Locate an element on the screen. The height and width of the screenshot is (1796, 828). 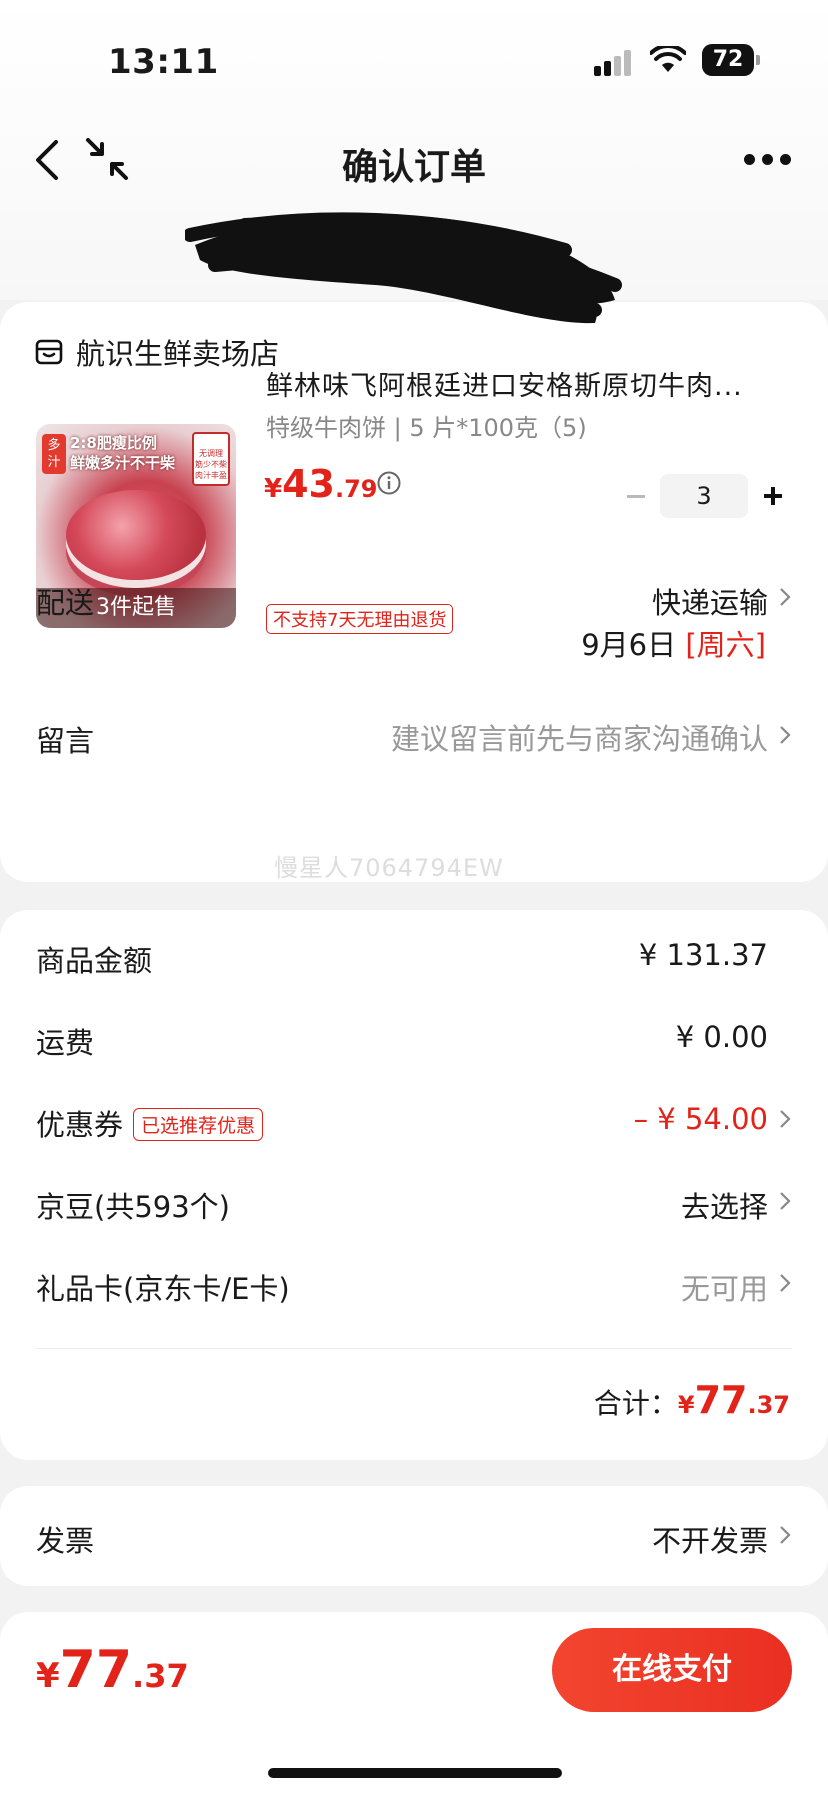
status-time: 13:11 is located at coordinates (163, 62).